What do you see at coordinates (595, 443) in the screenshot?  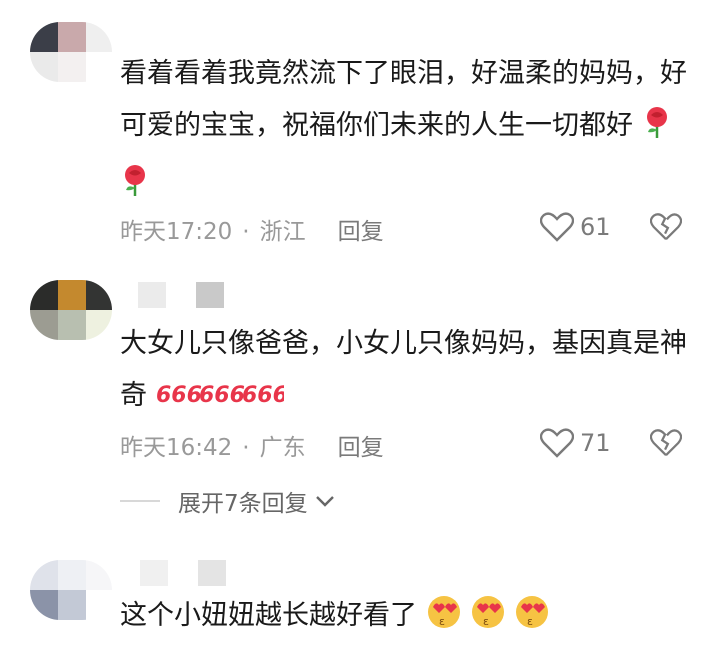 I see `like-count: 71` at bounding box center [595, 443].